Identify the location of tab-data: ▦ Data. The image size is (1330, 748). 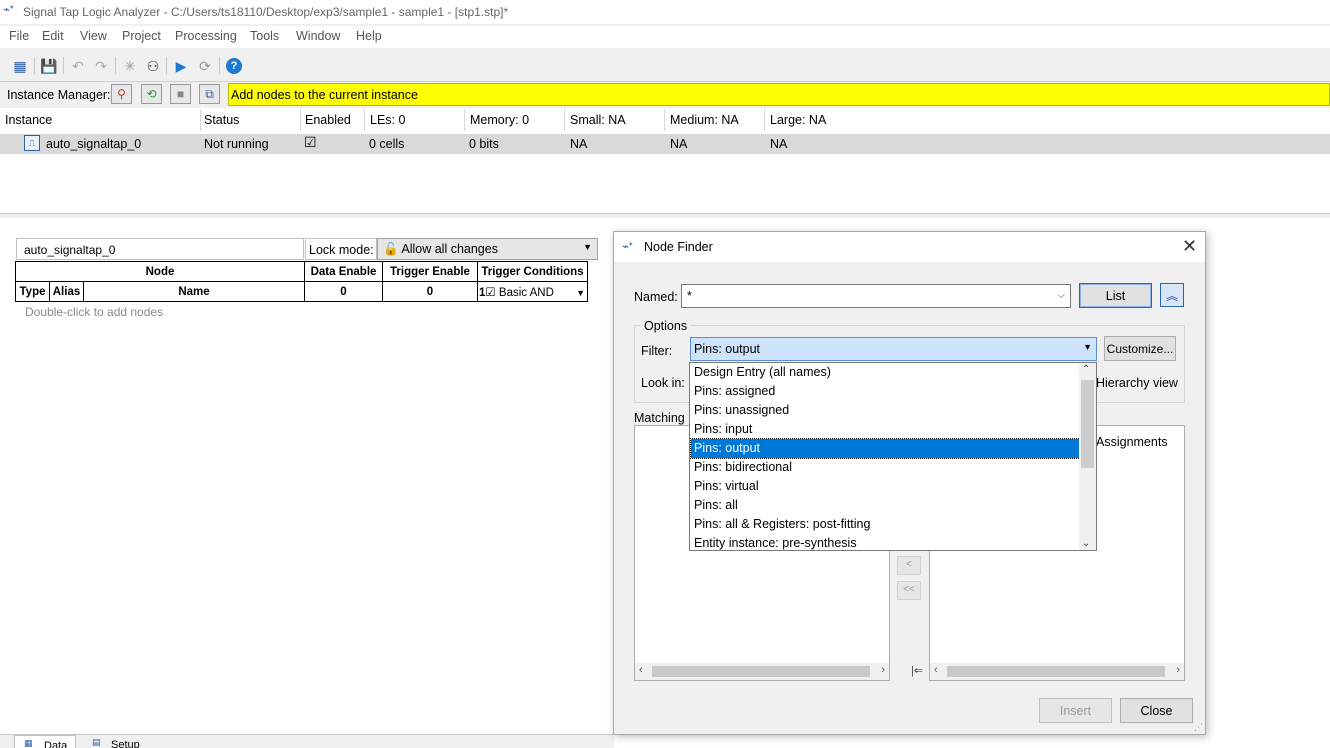
(45, 741).